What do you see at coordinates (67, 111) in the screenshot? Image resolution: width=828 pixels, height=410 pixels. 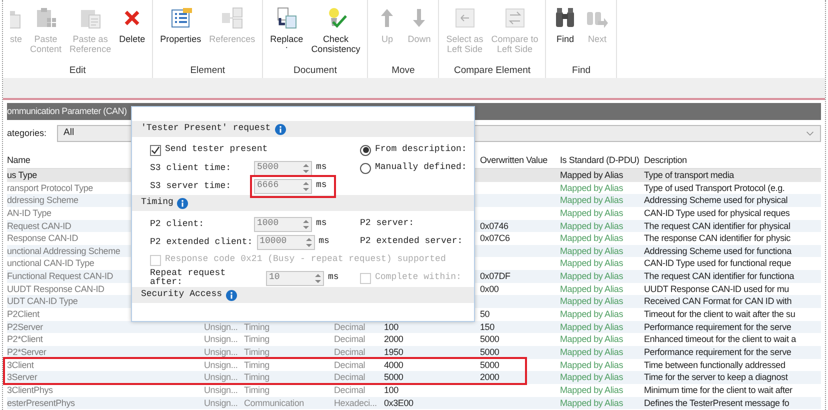 I see `panel-title: ommunication Parameter (CAN)` at bounding box center [67, 111].